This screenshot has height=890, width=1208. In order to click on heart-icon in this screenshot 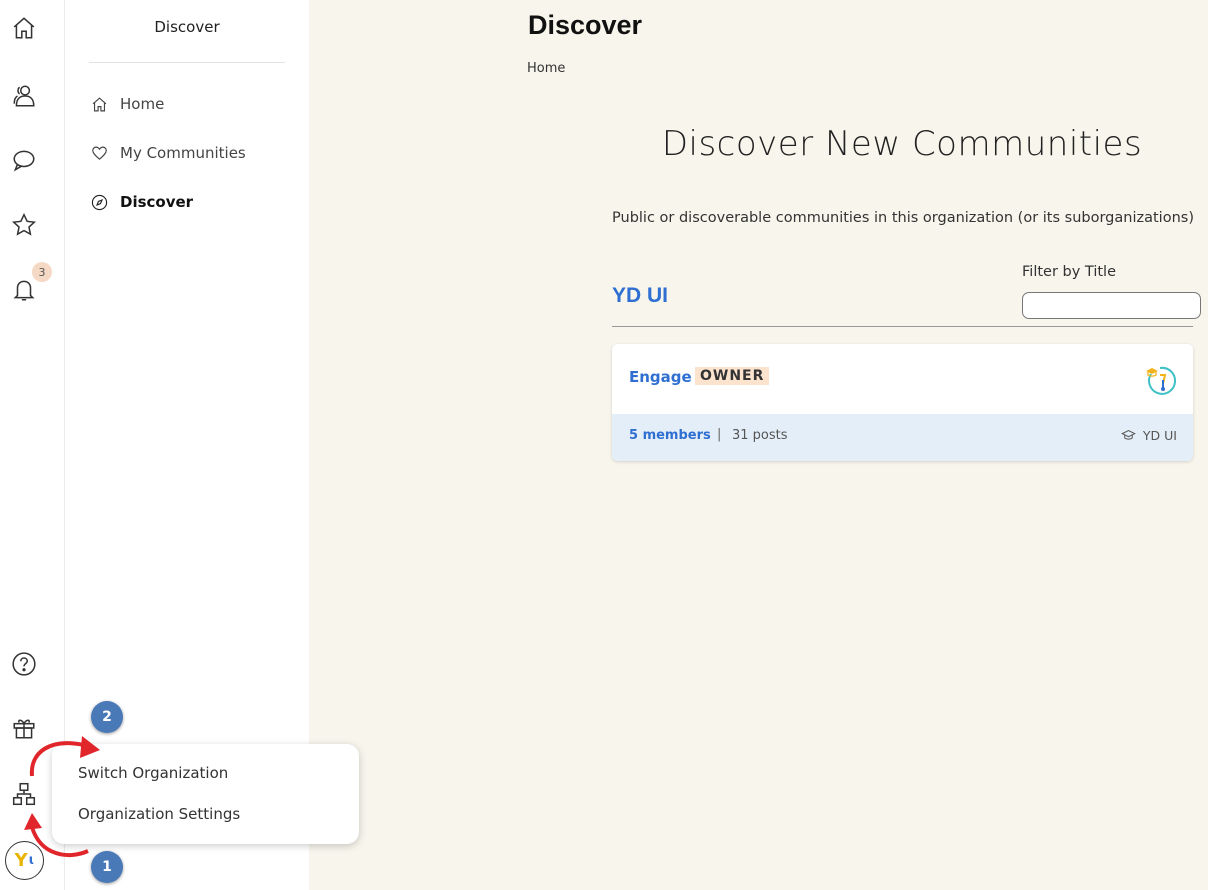, I will do `click(99, 153)`.